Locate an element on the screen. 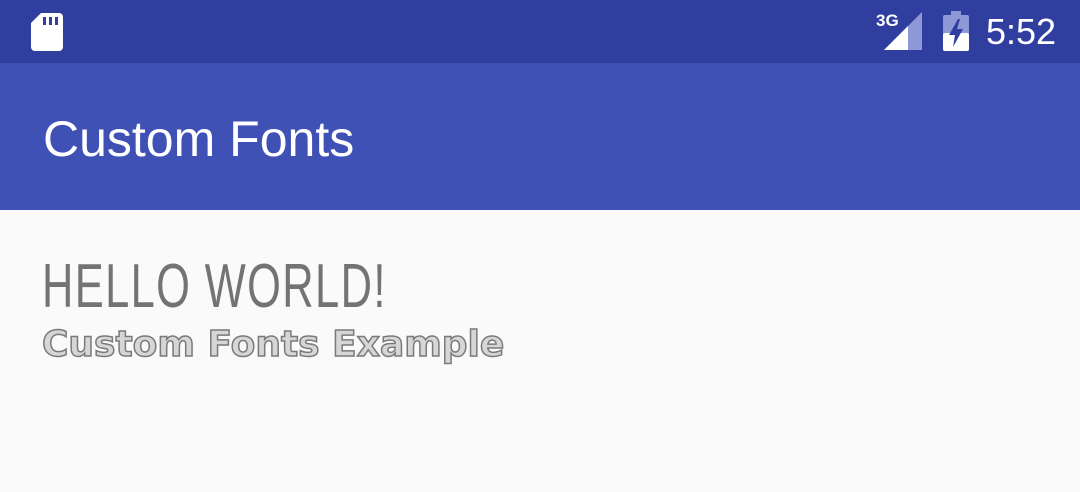  status-clock: 5:52 is located at coordinates (1021, 31).